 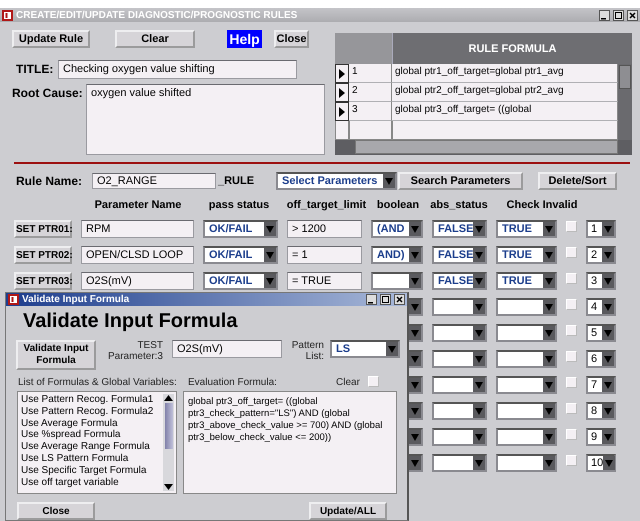 I want to click on boolean-dropdown: AND), so click(x=397, y=255).